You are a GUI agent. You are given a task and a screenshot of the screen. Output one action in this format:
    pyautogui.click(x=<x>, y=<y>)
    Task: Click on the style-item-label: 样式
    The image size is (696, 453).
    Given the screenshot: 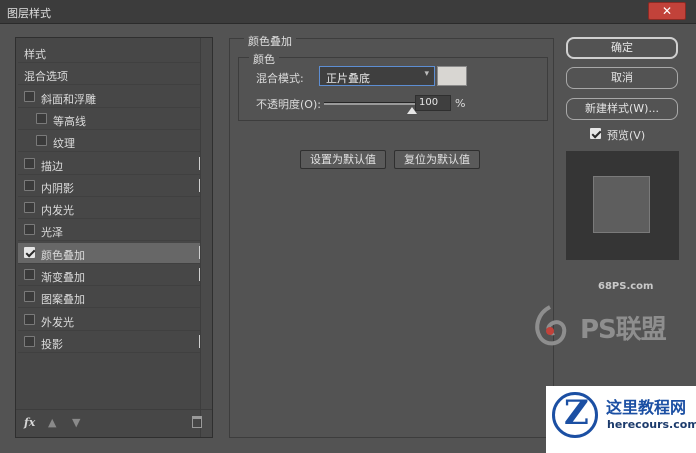 What is the action you would take?
    pyautogui.click(x=35, y=54)
    